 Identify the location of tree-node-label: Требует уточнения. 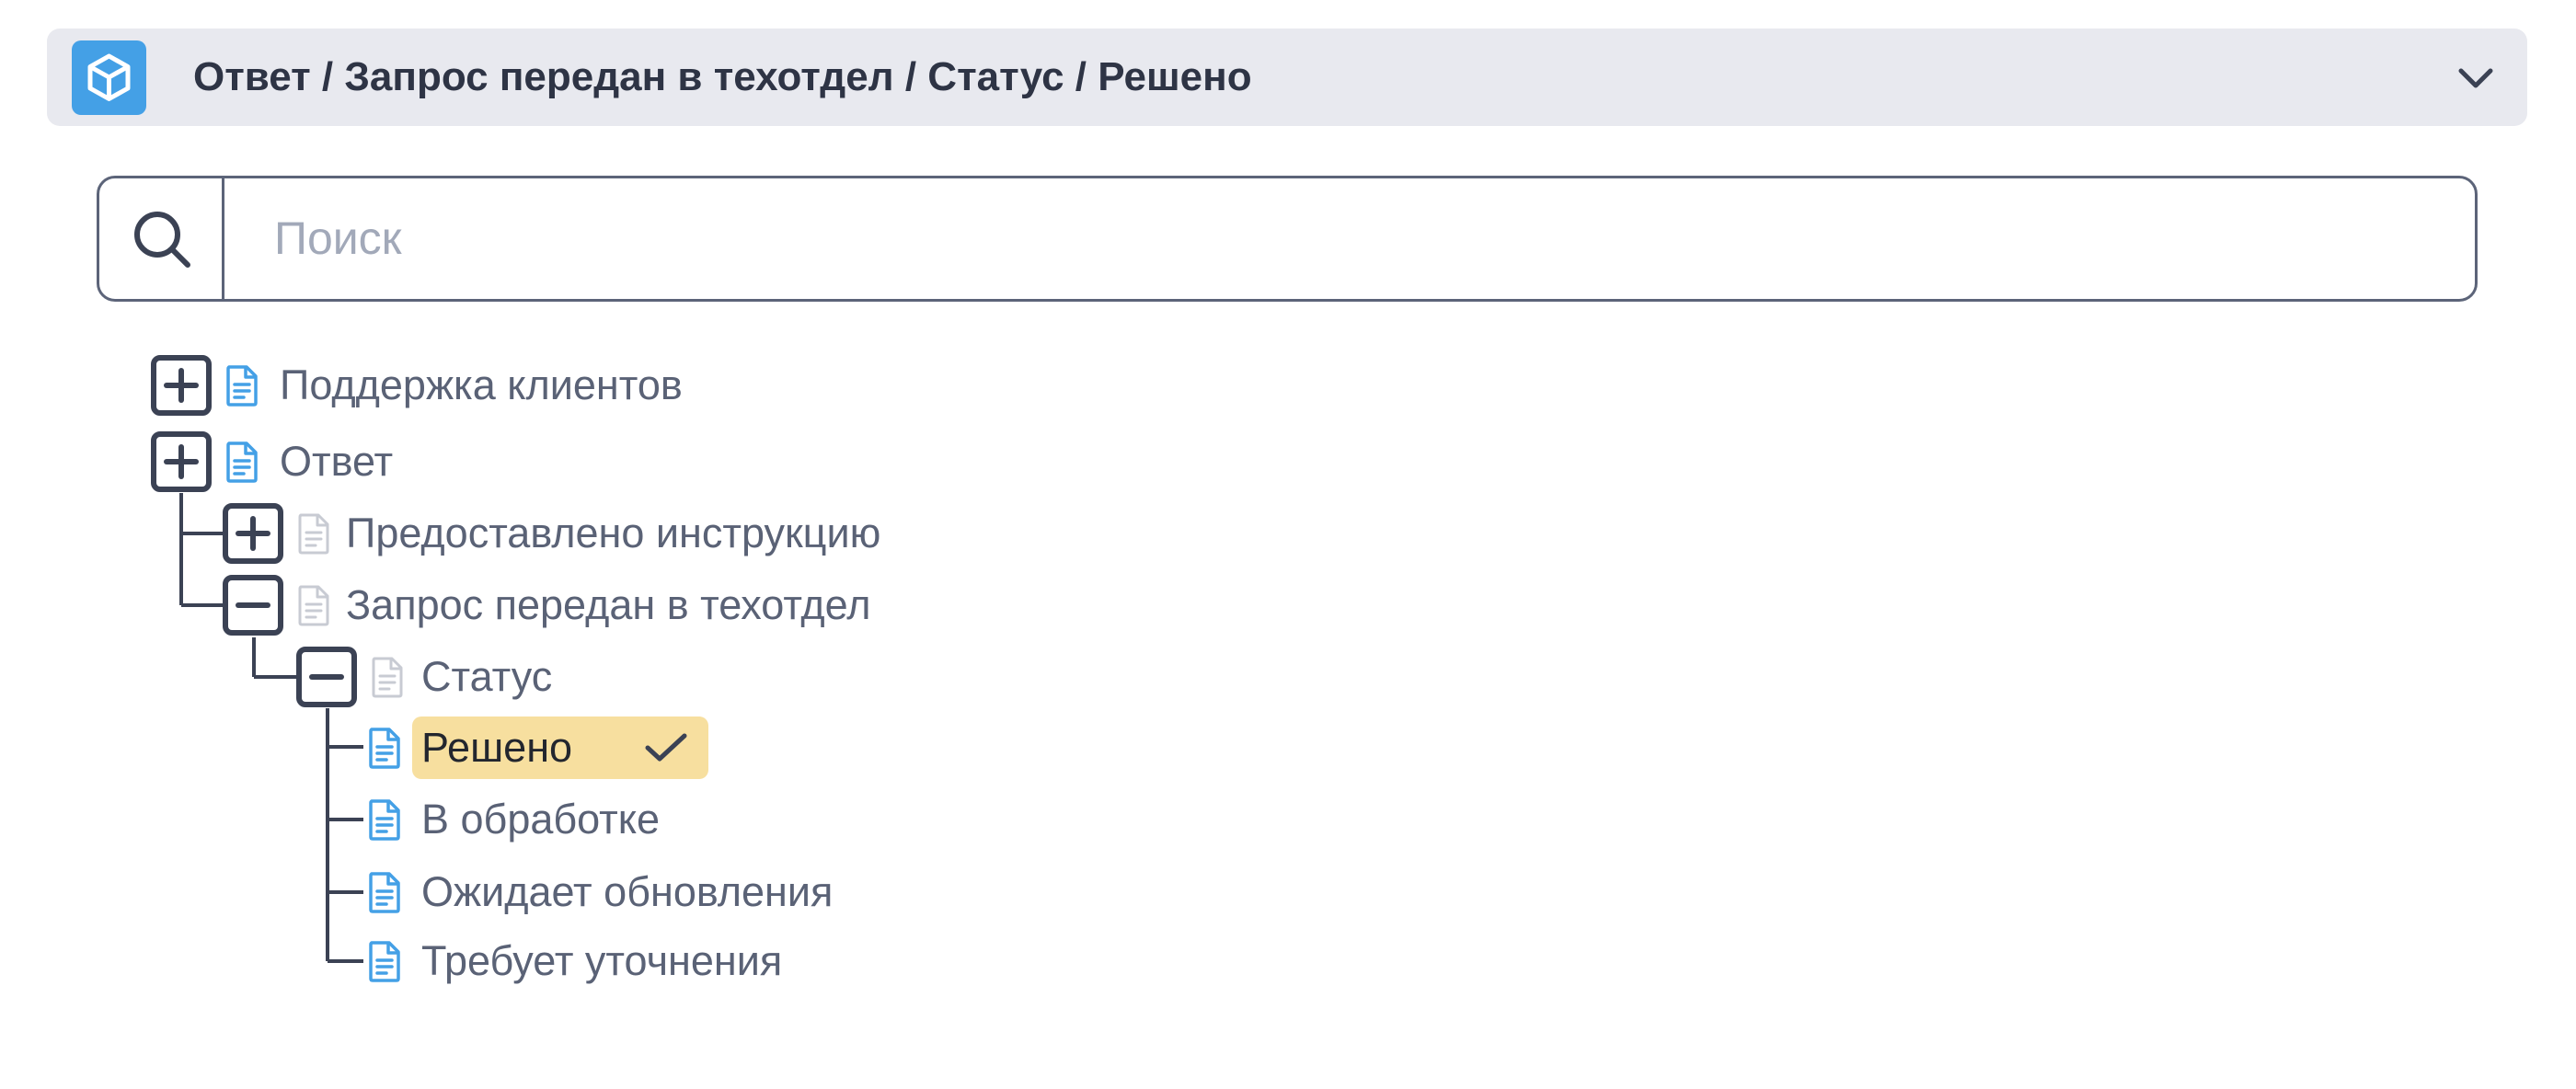
(602, 960).